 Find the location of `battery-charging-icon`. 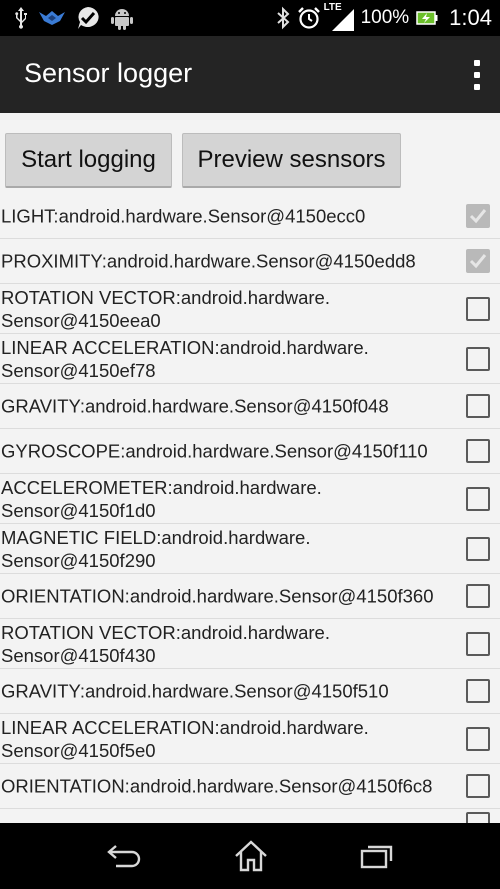

battery-charging-icon is located at coordinates (427, 18).